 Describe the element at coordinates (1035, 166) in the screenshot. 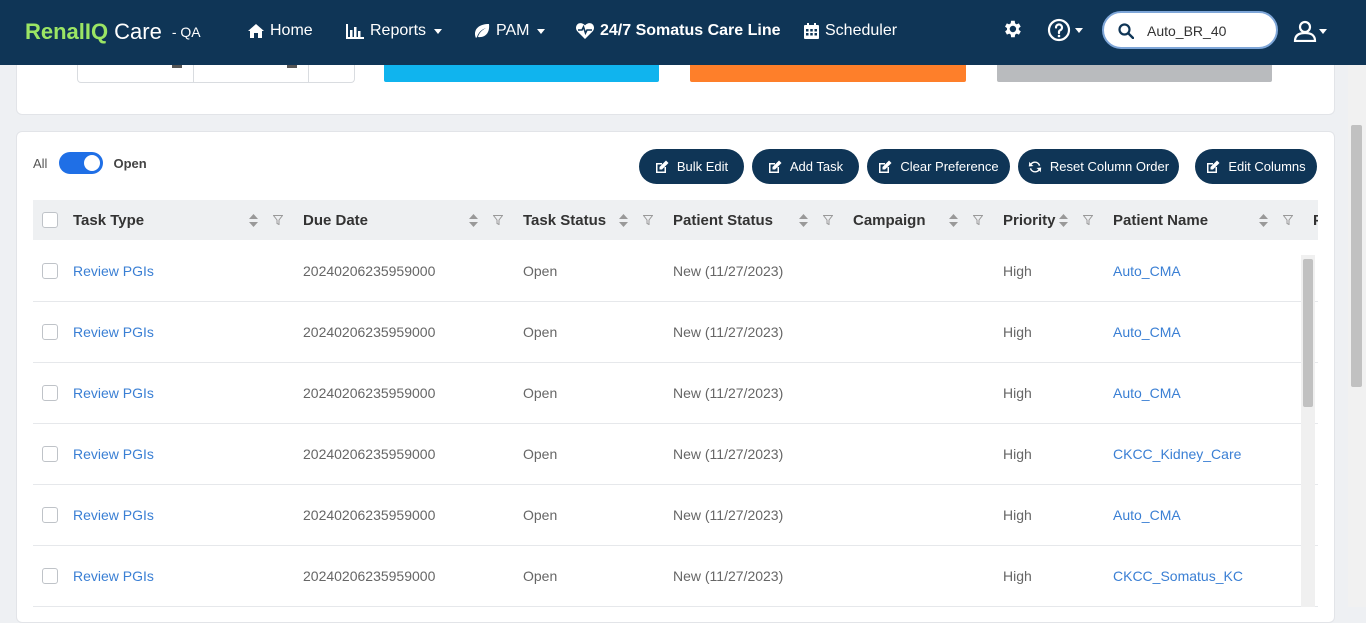

I see `refresh-icon` at that location.